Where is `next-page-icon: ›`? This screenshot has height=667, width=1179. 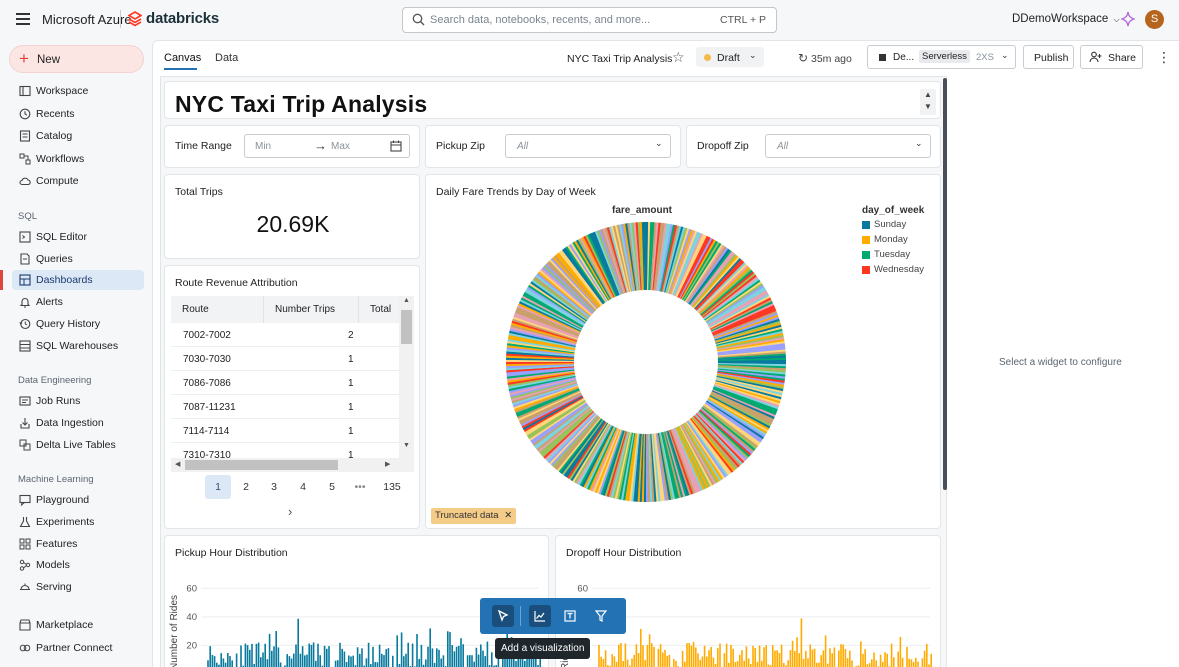
next-page-icon: › is located at coordinates (290, 511).